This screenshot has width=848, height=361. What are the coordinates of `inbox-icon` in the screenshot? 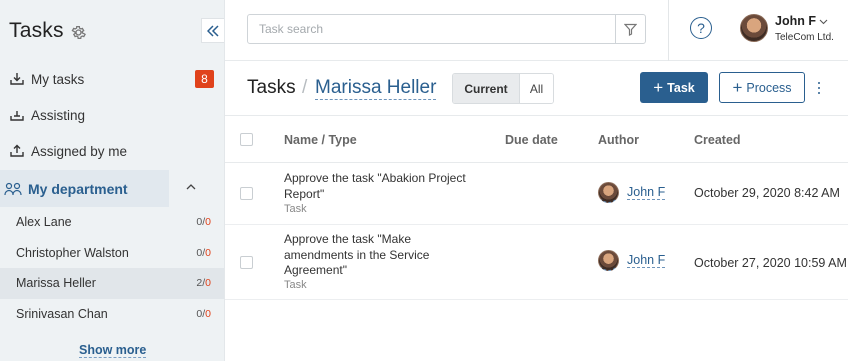 It's located at (17, 115).